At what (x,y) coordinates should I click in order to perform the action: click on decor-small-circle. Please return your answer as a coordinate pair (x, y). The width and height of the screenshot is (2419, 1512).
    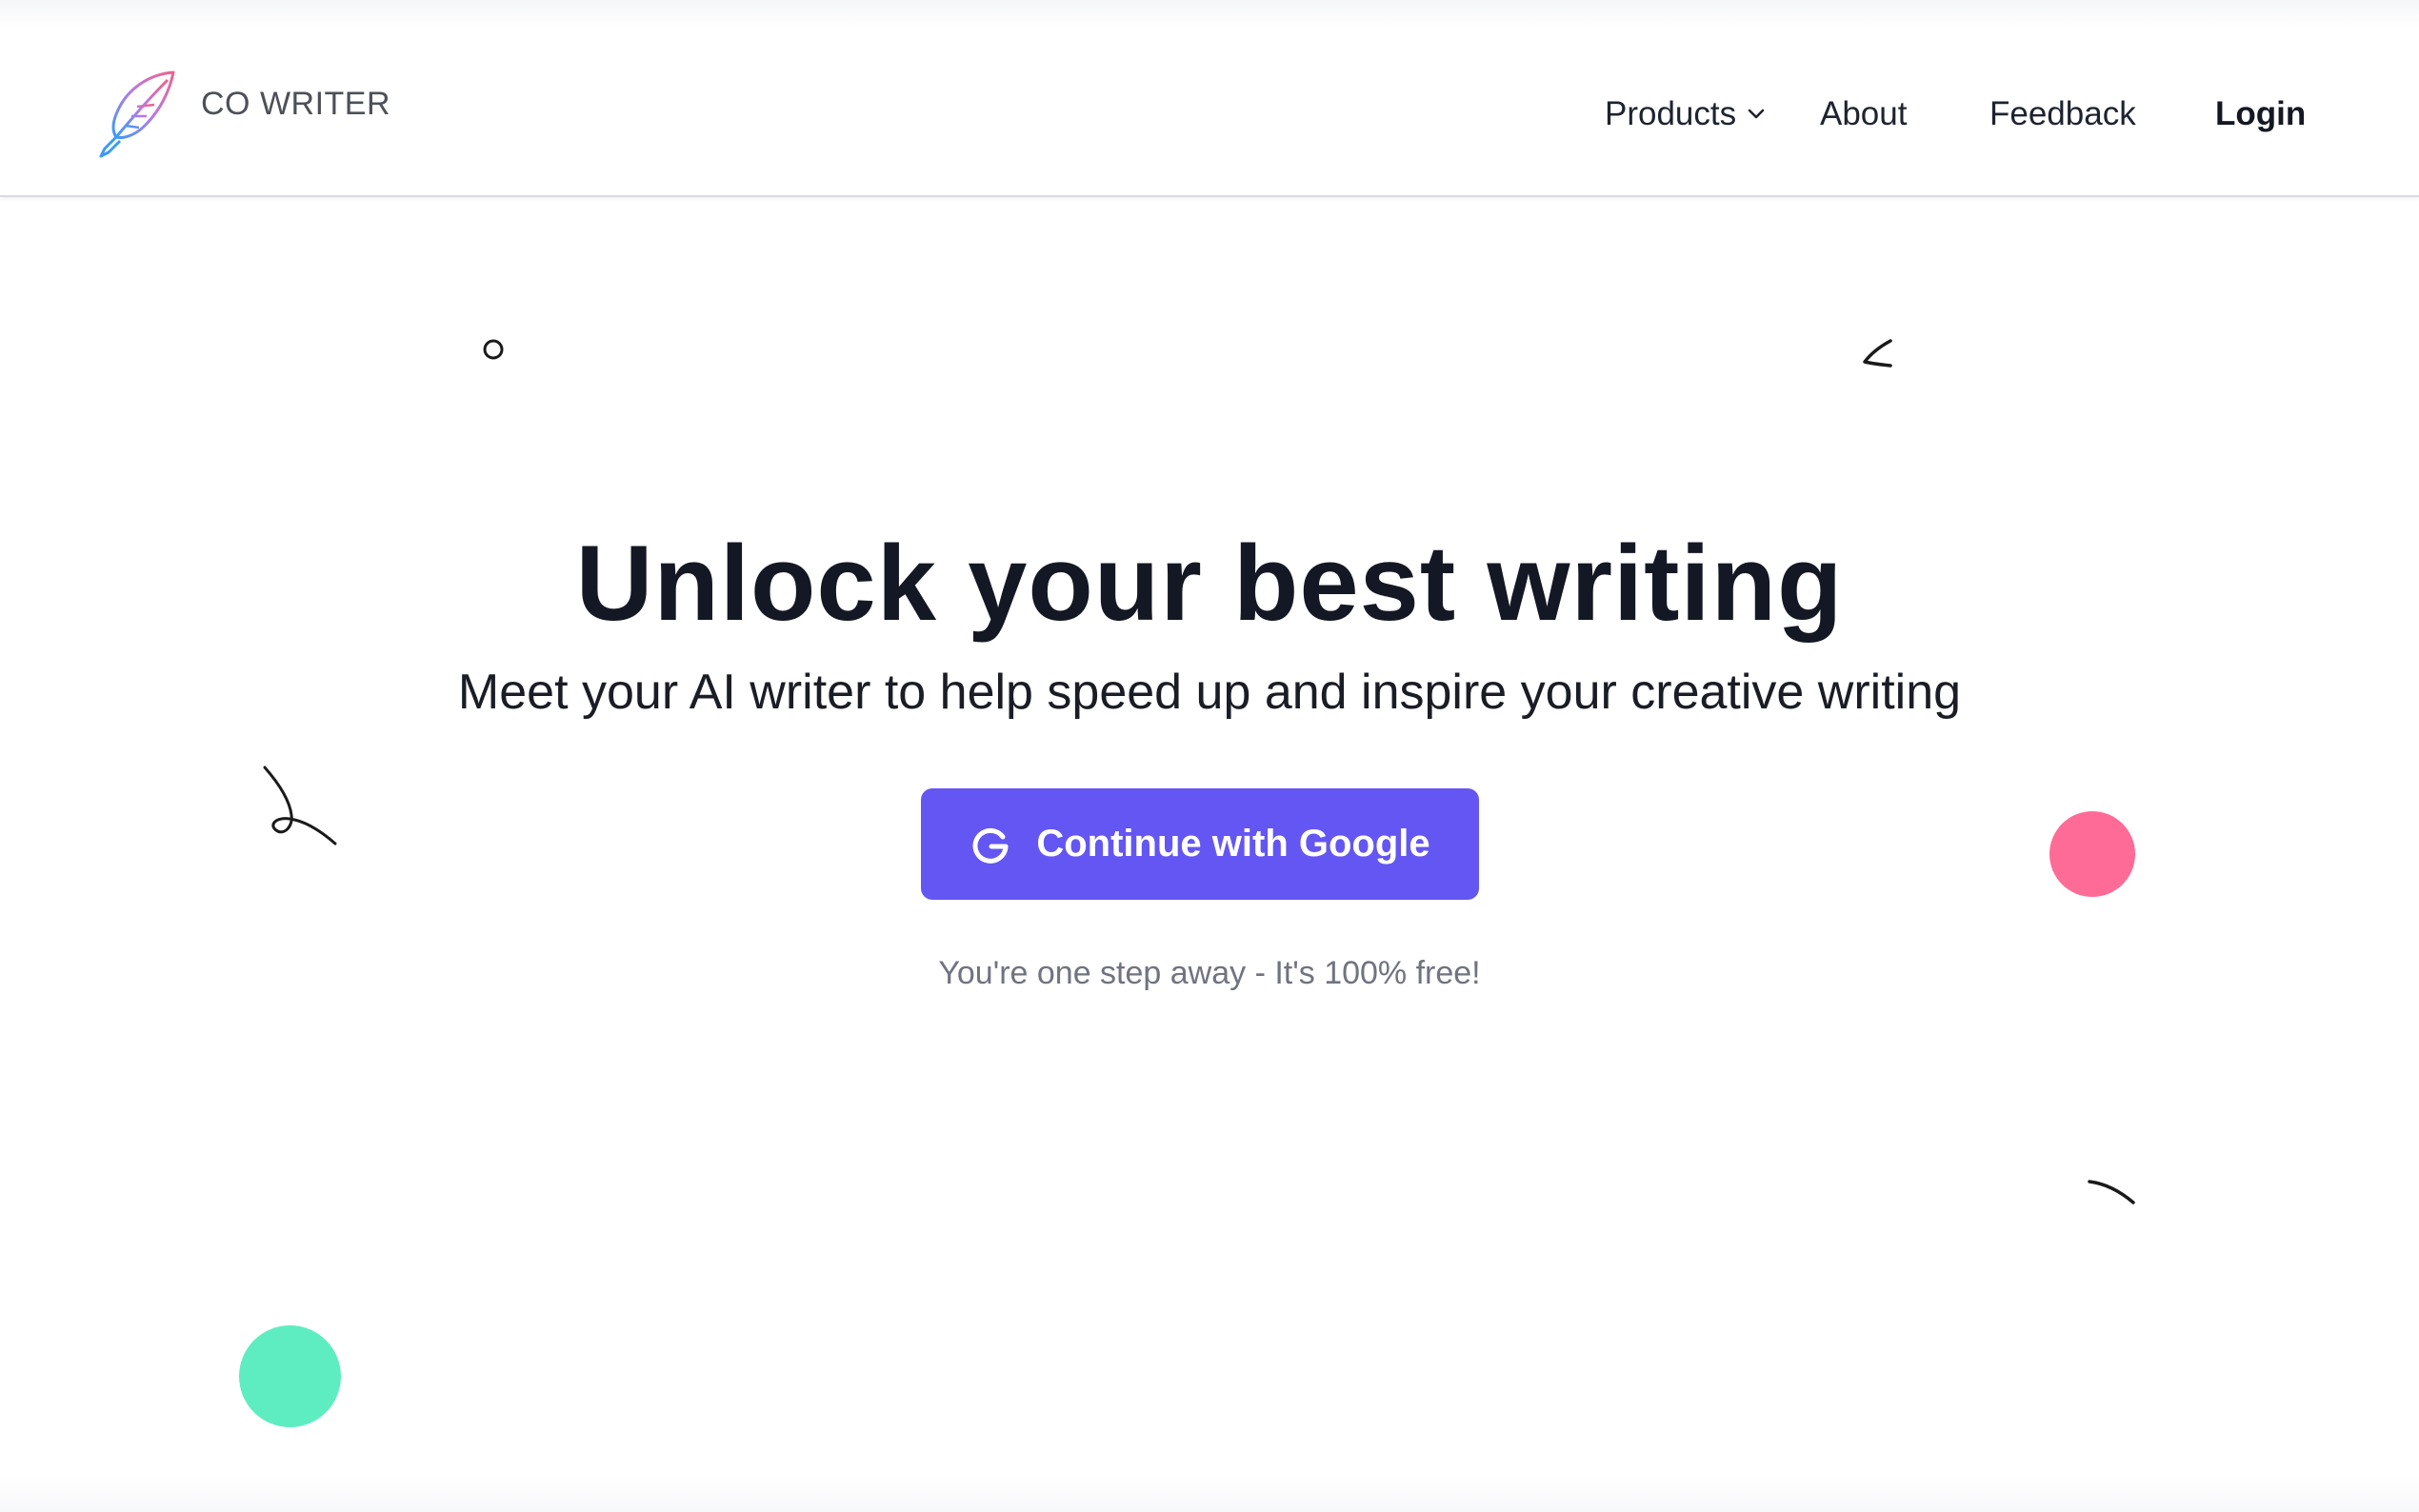
    Looking at the image, I should click on (493, 349).